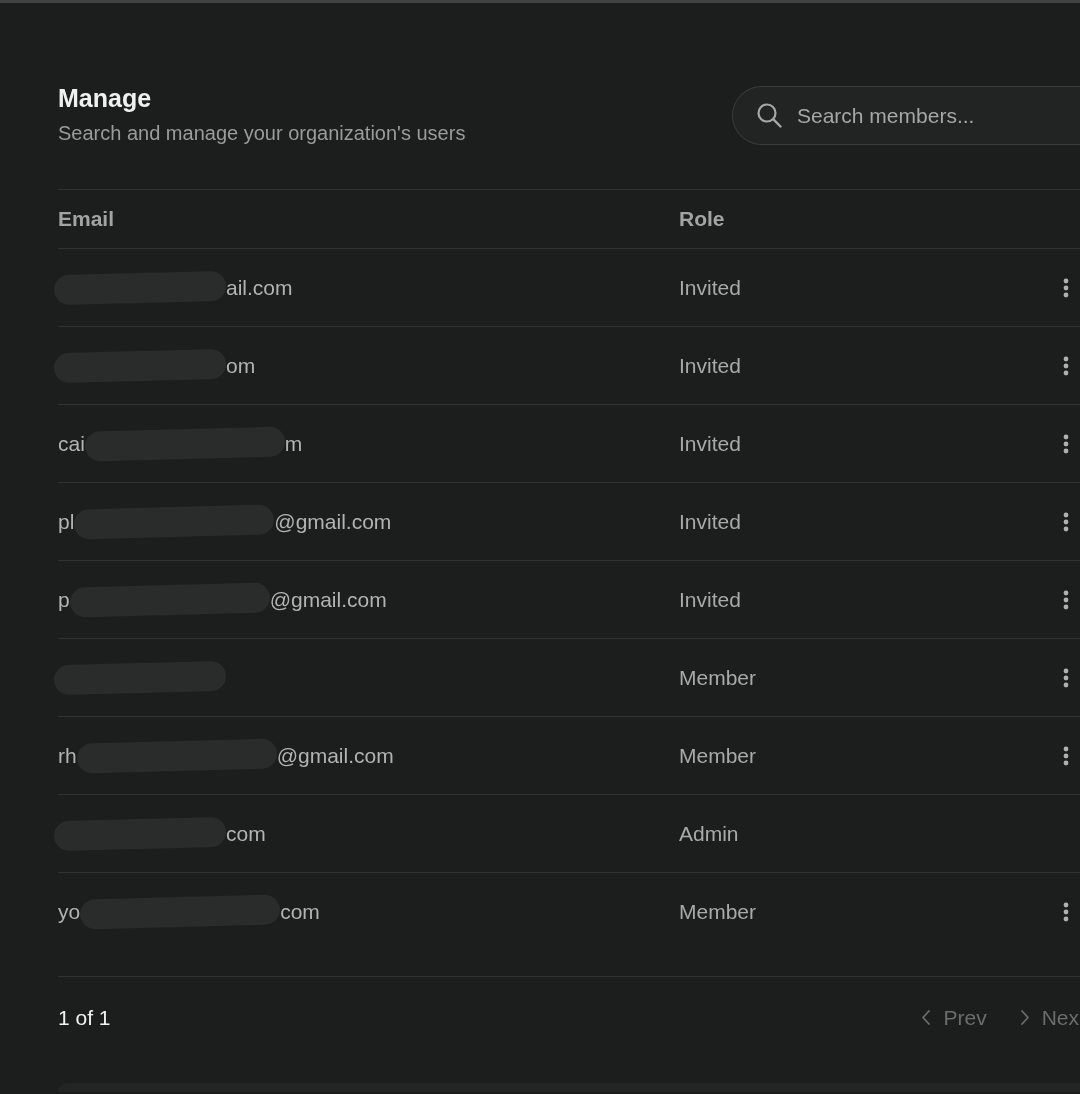  I want to click on email-text: p, so click(64, 599).